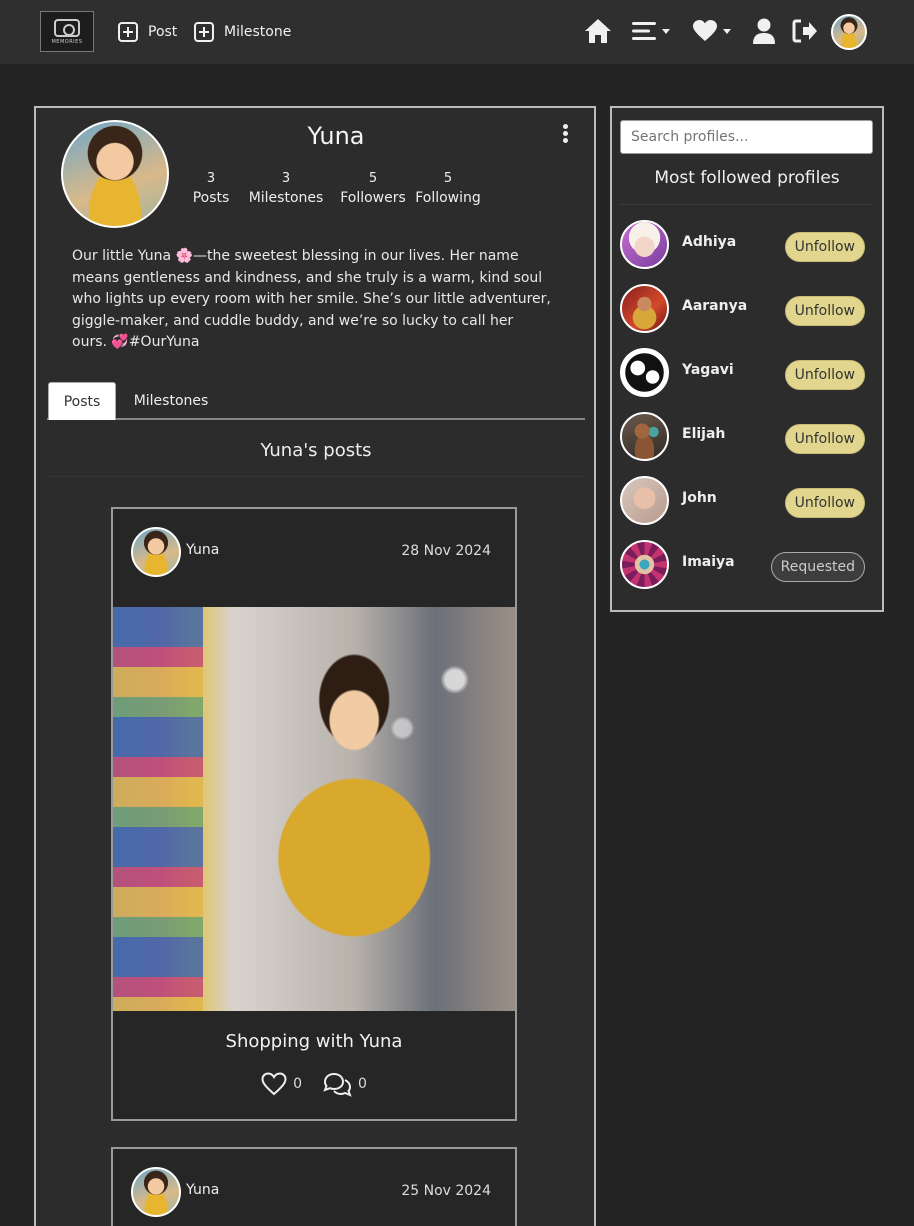 The height and width of the screenshot is (1226, 914). What do you see at coordinates (163, 32) in the screenshot?
I see `new-post-label: Post` at bounding box center [163, 32].